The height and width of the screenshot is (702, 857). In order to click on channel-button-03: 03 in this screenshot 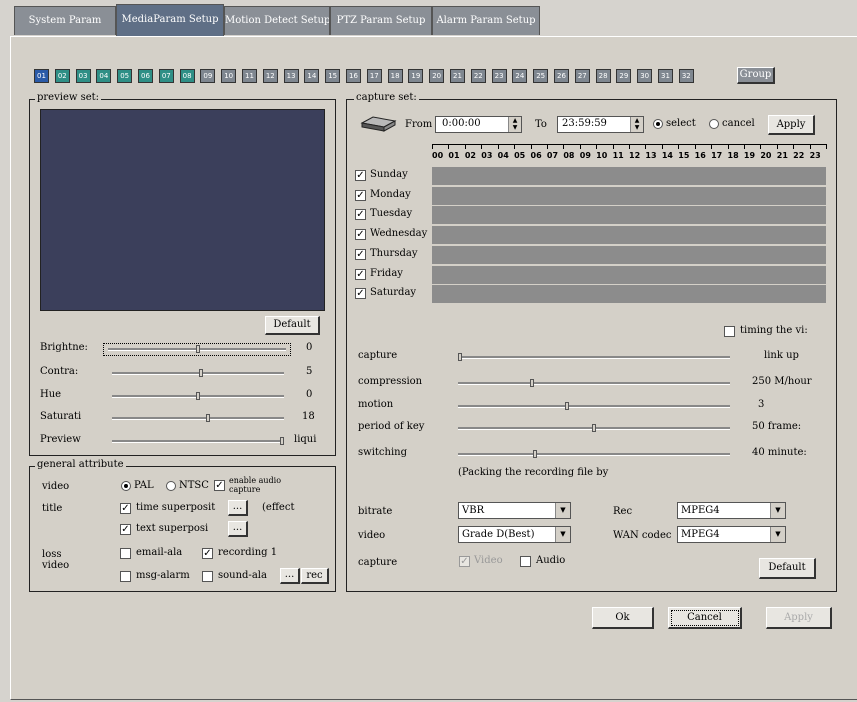, I will do `click(83, 76)`.